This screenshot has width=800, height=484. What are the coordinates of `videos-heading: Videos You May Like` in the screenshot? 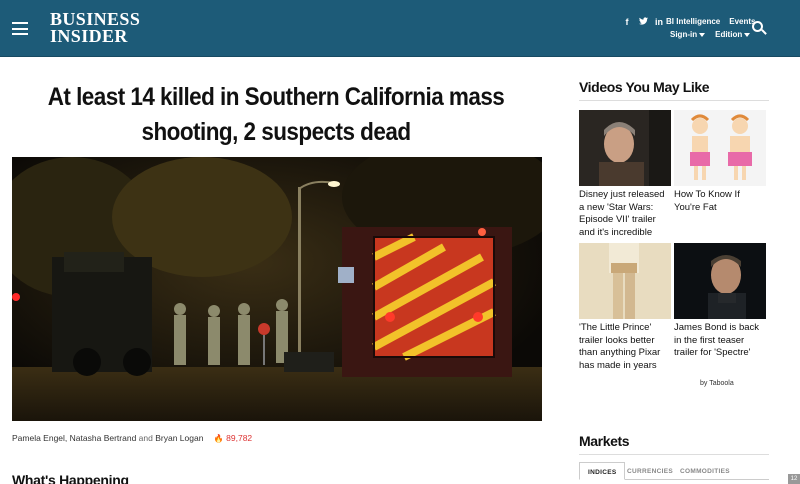 It's located at (644, 87).